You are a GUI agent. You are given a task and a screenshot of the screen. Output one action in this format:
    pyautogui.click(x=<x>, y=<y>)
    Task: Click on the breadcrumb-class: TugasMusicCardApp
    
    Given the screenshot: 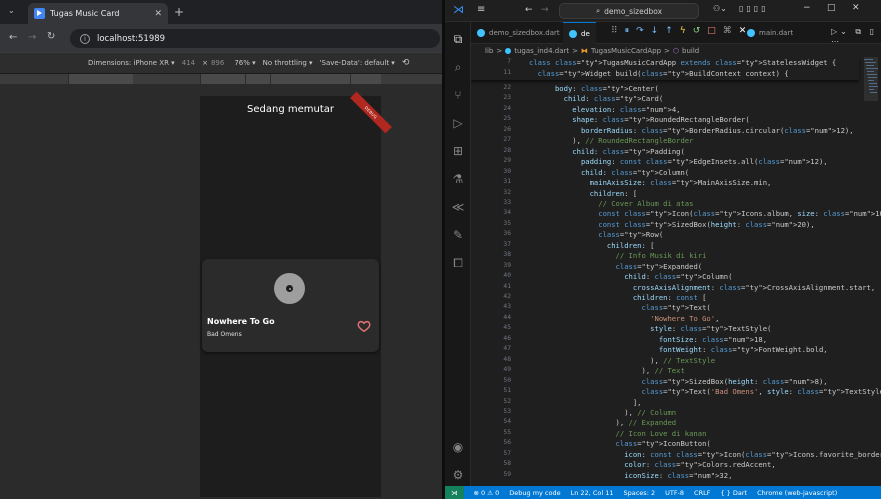 What is the action you would take?
    pyautogui.click(x=626, y=51)
    